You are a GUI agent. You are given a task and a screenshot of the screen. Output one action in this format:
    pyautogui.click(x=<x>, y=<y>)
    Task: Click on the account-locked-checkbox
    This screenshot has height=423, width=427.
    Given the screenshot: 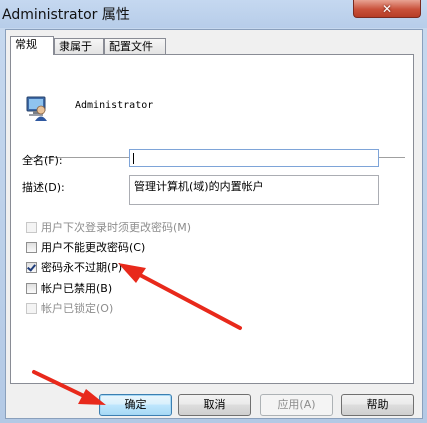 What is the action you would take?
    pyautogui.click(x=31, y=308)
    